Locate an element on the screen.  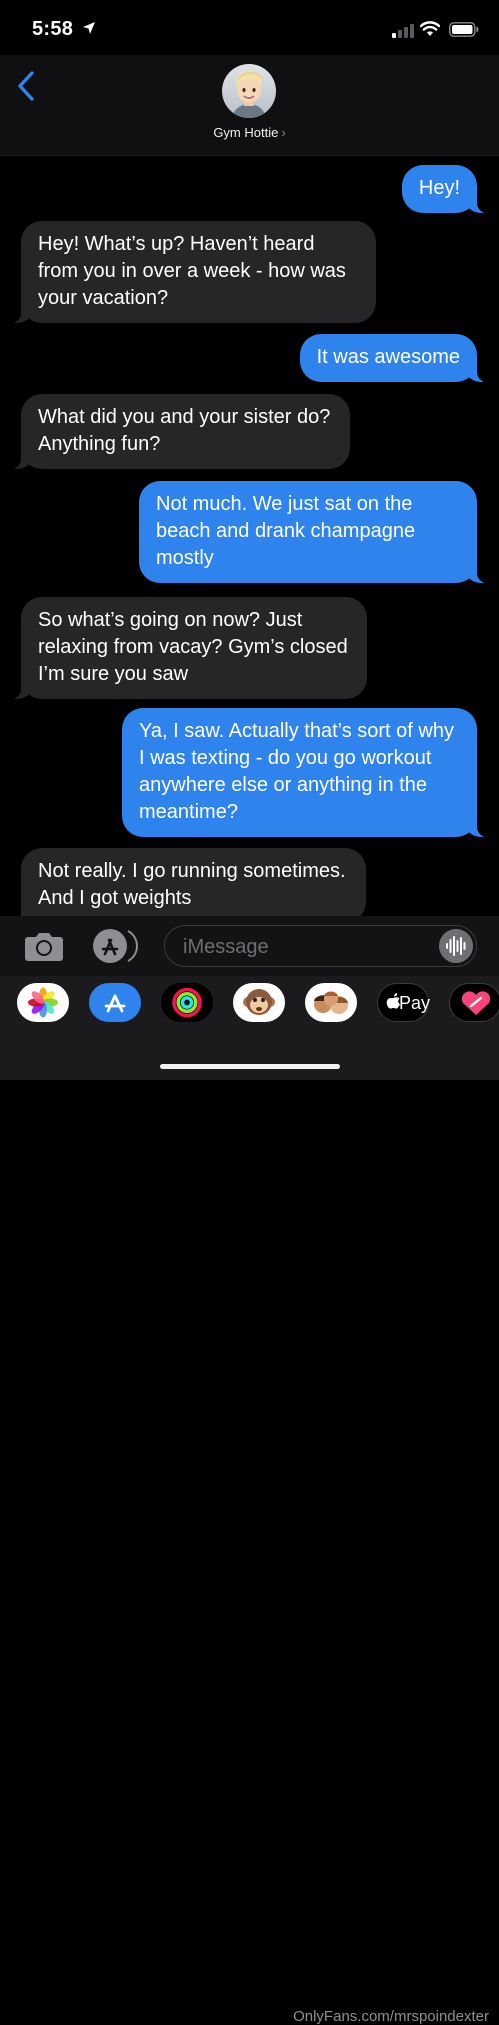
memoji-stickers-app-button is located at coordinates (331, 1002).